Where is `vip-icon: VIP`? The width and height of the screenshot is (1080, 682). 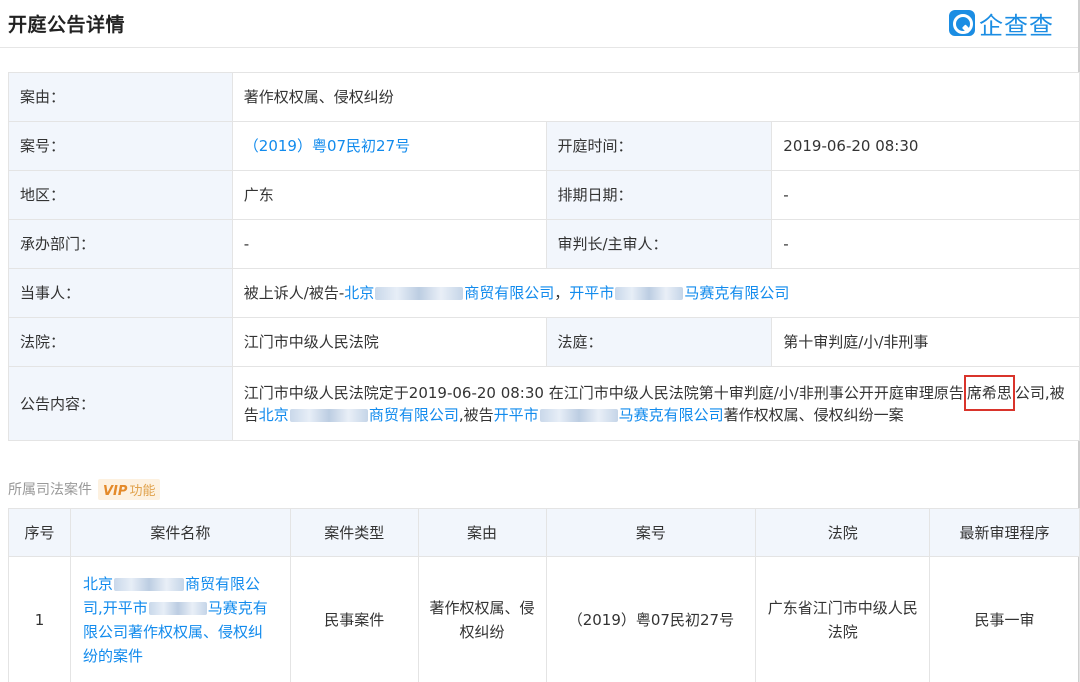
vip-icon: VIP is located at coordinates (115, 491).